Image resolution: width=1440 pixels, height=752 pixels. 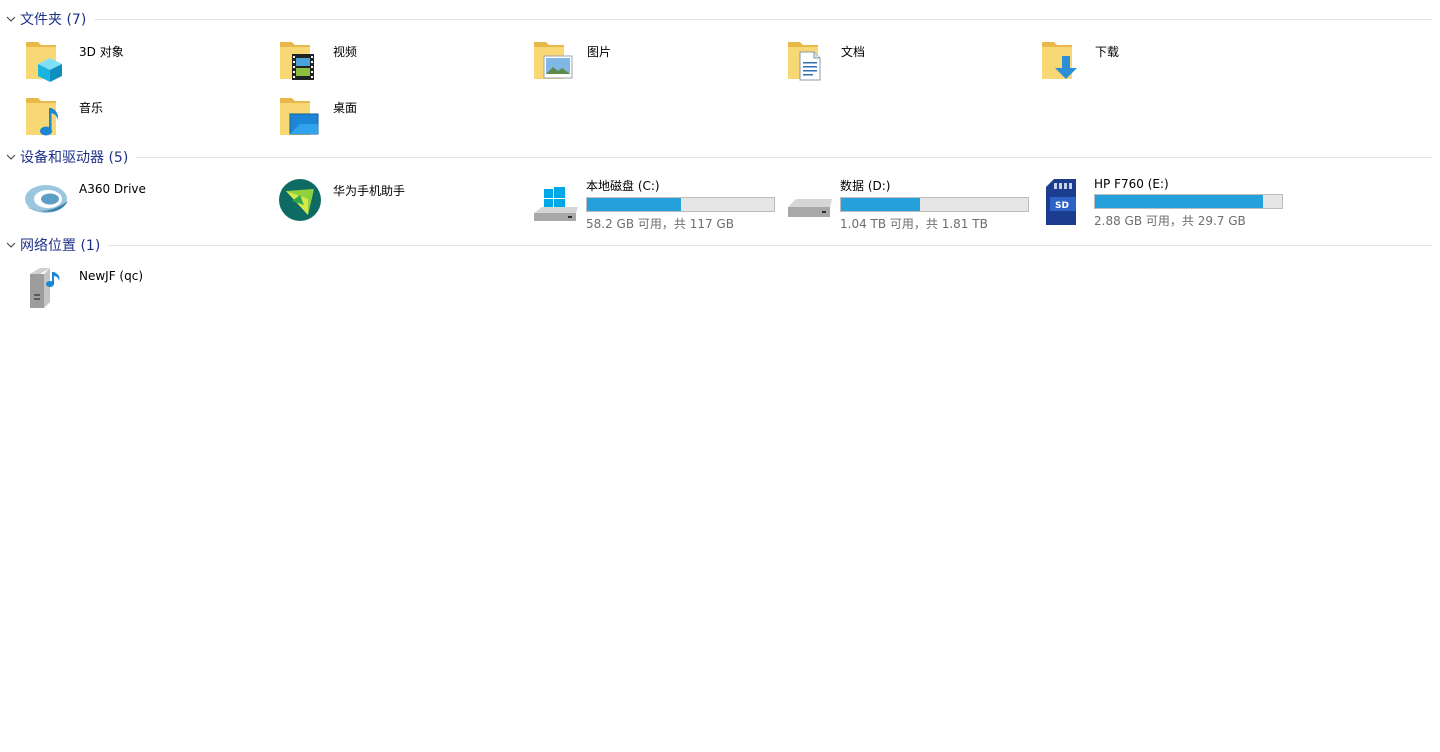 I want to click on device-a360-drive: A360 Drive, so click(x=133, y=203).